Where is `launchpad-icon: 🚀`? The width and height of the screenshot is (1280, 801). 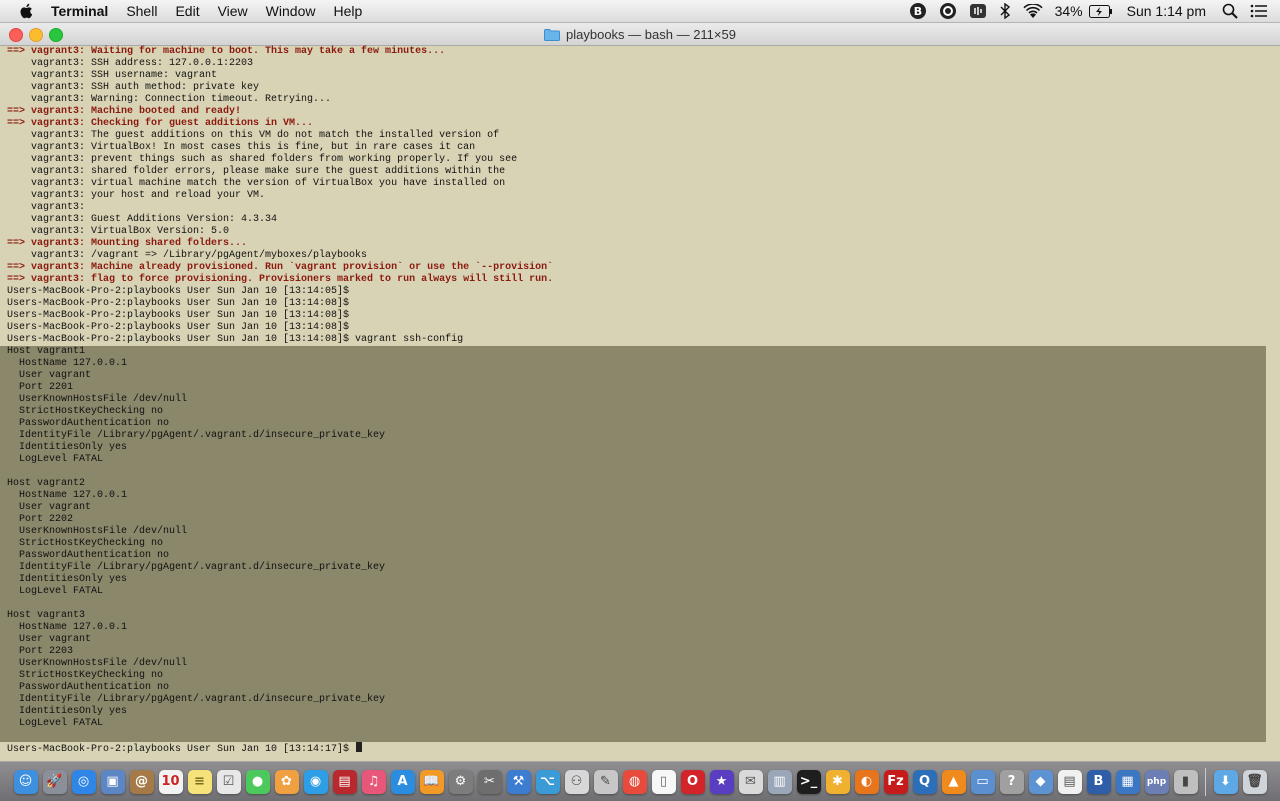 launchpad-icon: 🚀 is located at coordinates (54, 781).